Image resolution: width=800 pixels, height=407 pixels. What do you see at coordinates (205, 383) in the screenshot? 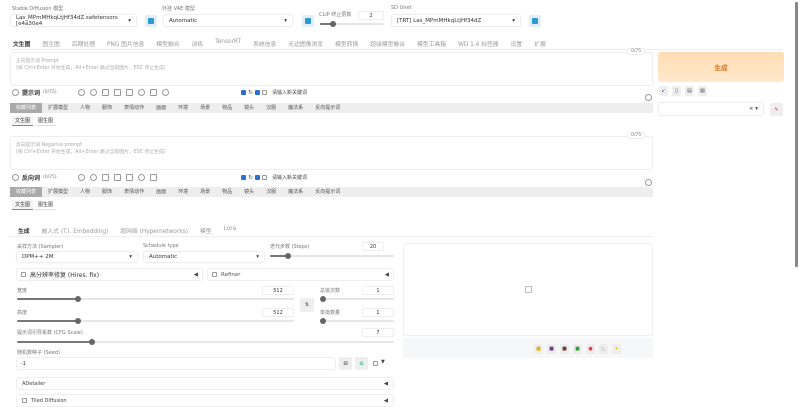
I see `adetailer-accordion: ADetailer ◀` at bounding box center [205, 383].